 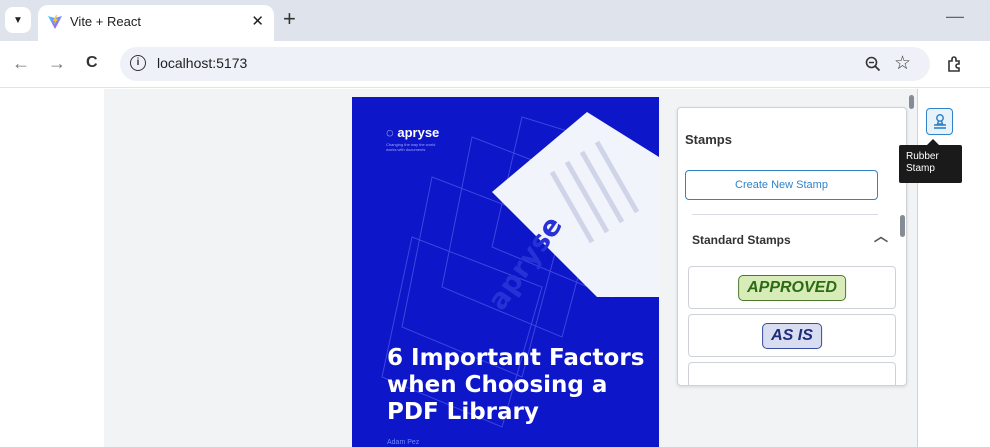 I want to click on tab-title: Vite + React, so click(x=105, y=21).